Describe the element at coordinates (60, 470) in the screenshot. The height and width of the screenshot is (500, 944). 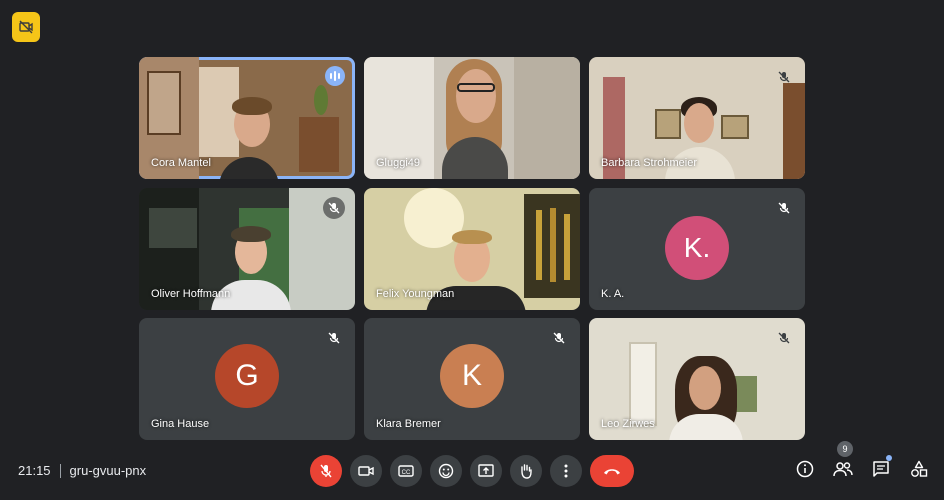
I see `divider` at that location.